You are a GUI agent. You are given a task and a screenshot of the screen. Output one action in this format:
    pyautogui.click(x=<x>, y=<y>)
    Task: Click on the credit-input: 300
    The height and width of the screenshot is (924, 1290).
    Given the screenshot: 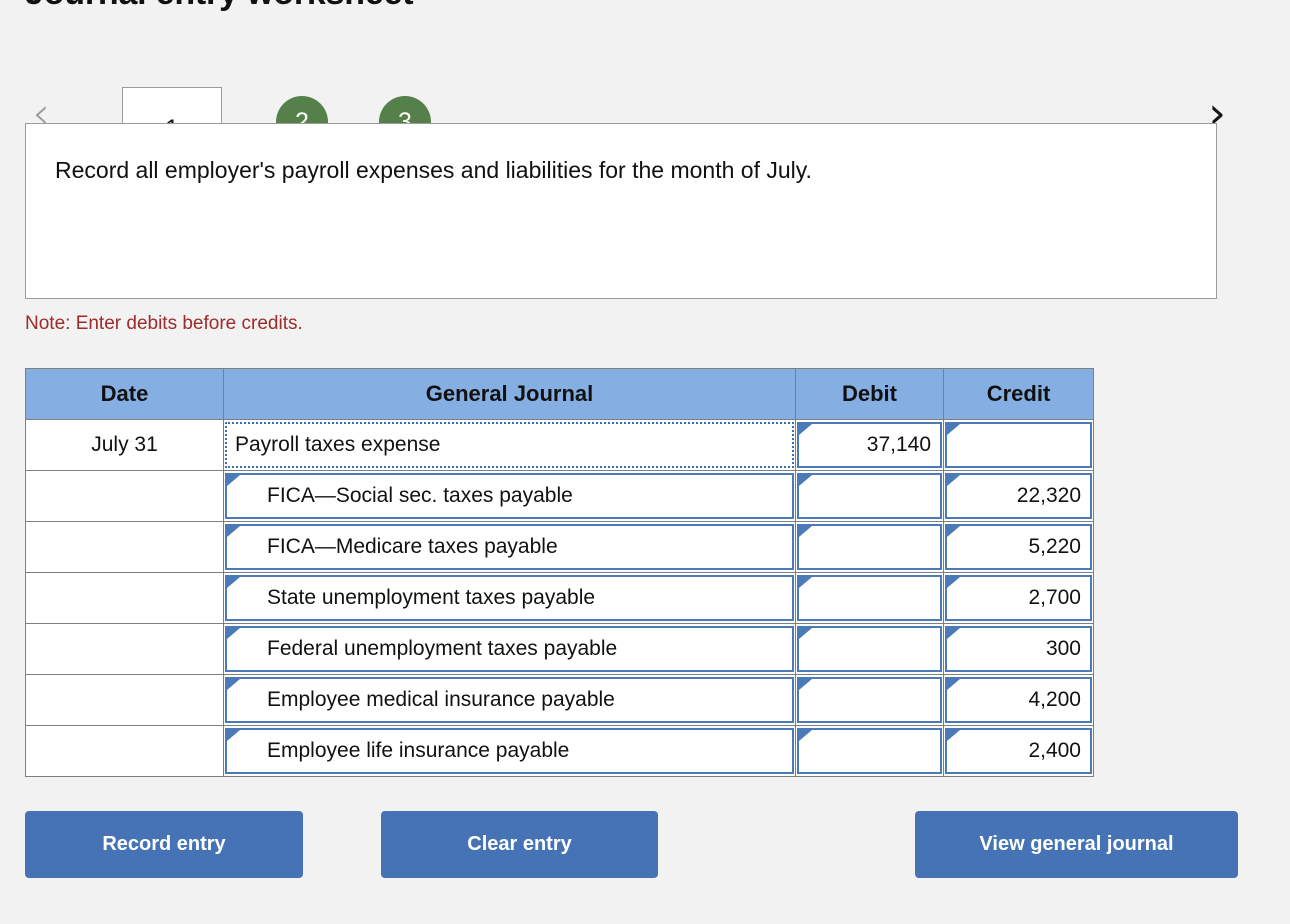 What is the action you would take?
    pyautogui.click(x=1018, y=649)
    